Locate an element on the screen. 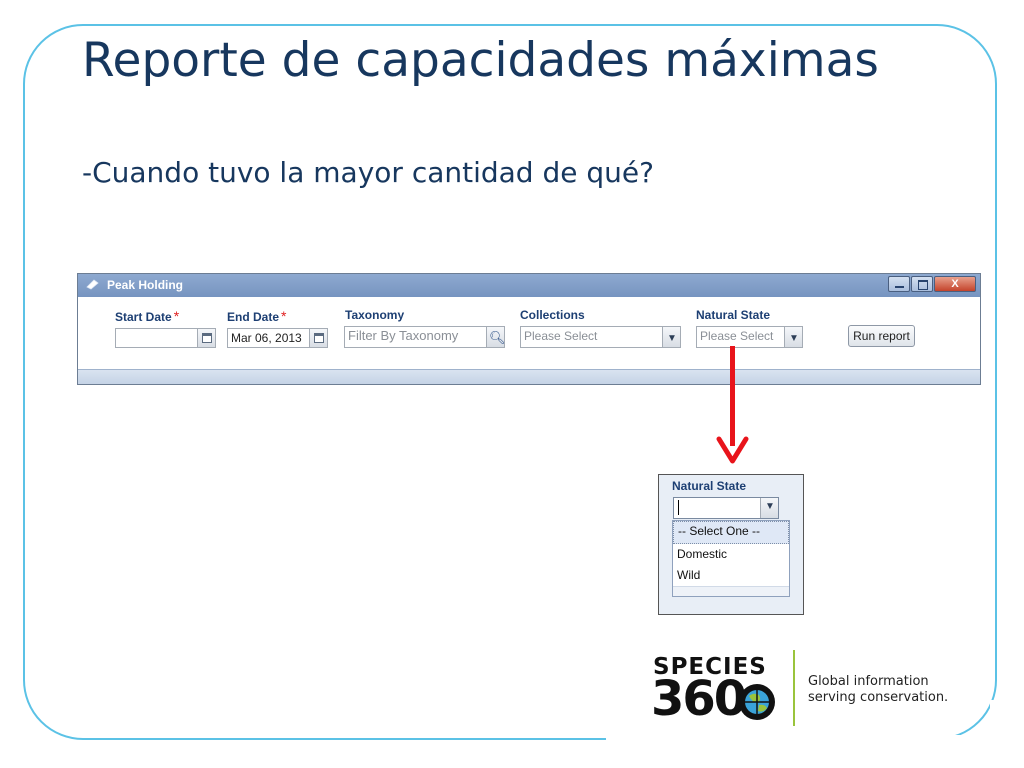 This screenshot has width=1024, height=768. end-date-label-text: End Date is located at coordinates (253, 317).